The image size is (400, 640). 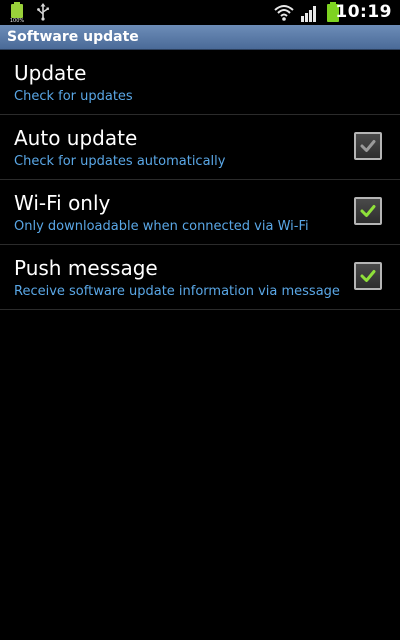 What do you see at coordinates (43, 14) in the screenshot?
I see `usb-icon` at bounding box center [43, 14].